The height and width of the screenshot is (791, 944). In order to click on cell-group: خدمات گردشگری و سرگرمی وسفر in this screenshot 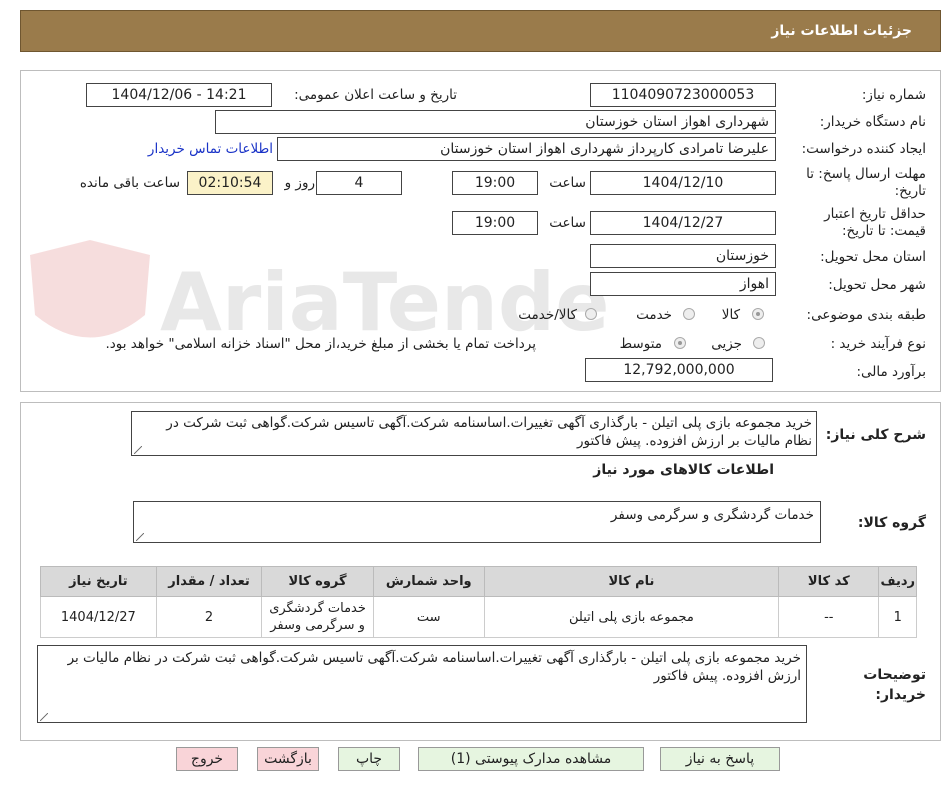, I will do `click(317, 617)`.